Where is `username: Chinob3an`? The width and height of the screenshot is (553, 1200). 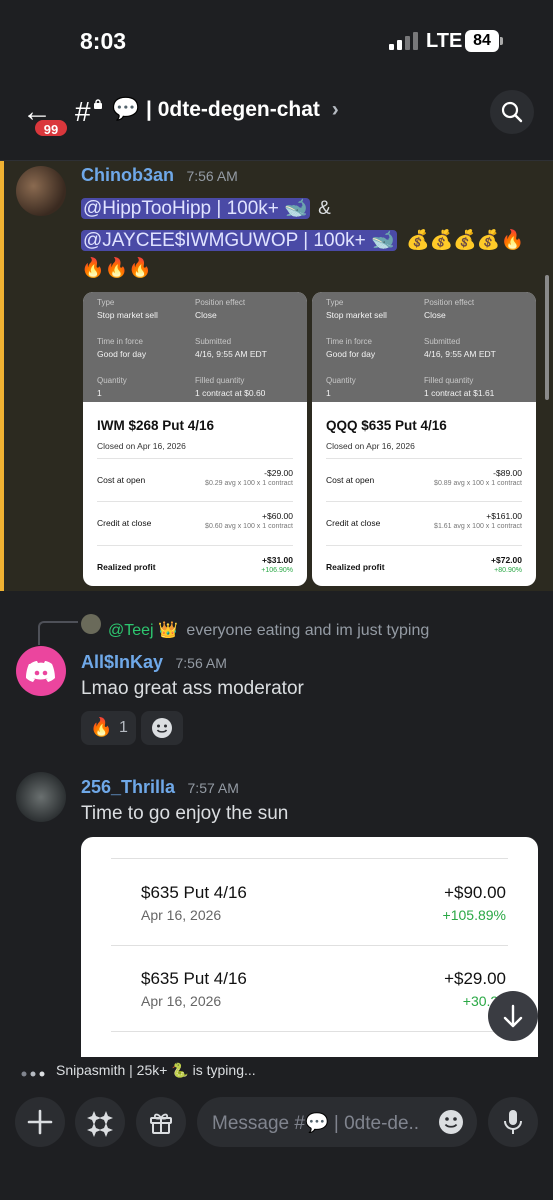 username: Chinob3an is located at coordinates (127, 175).